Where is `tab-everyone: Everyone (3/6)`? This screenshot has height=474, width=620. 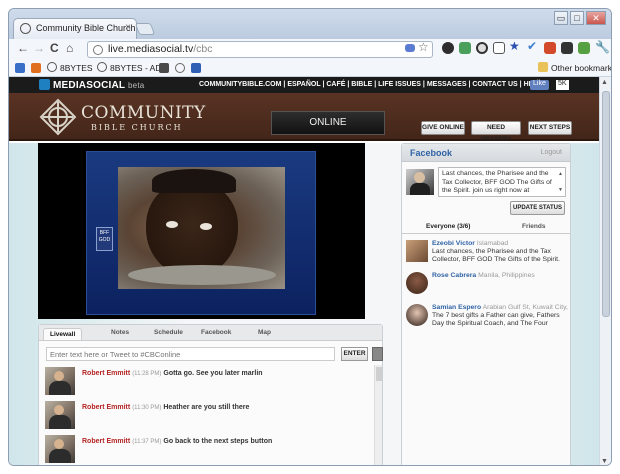 tab-everyone: Everyone (3/6) is located at coordinates (448, 226).